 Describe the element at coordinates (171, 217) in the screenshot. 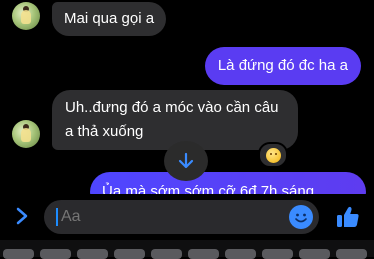

I see `message-input` at that location.